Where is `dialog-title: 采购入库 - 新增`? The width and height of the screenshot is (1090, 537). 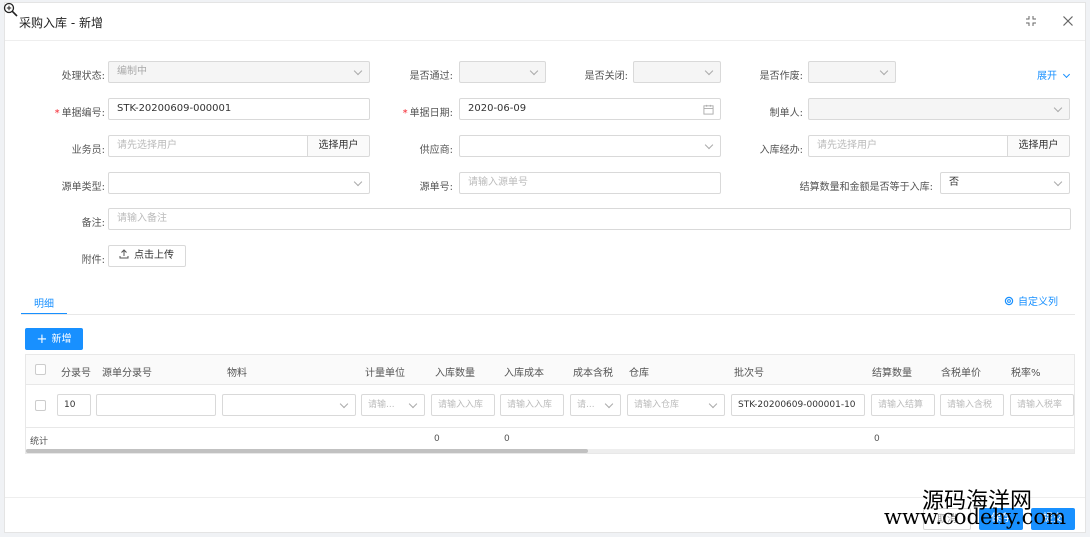 dialog-title: 采购入库 - 新增 is located at coordinates (61, 23).